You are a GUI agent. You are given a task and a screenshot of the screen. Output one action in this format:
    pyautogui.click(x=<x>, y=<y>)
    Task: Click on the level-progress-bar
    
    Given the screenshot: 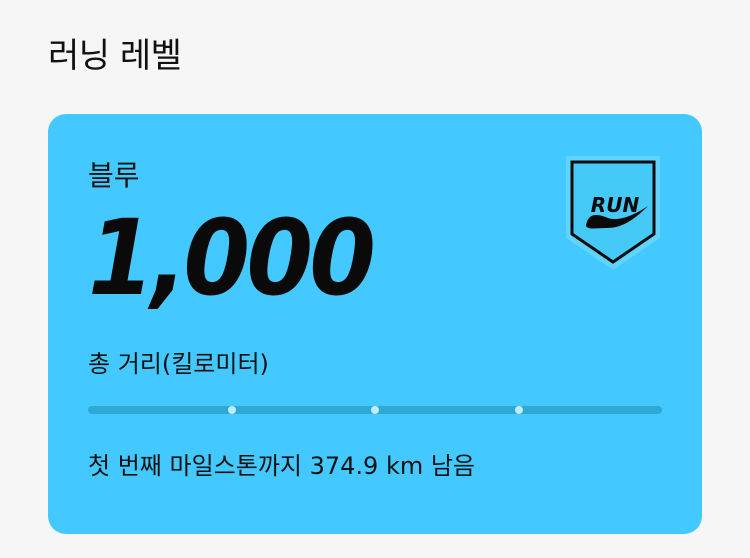 What is the action you would take?
    pyautogui.click(x=375, y=410)
    